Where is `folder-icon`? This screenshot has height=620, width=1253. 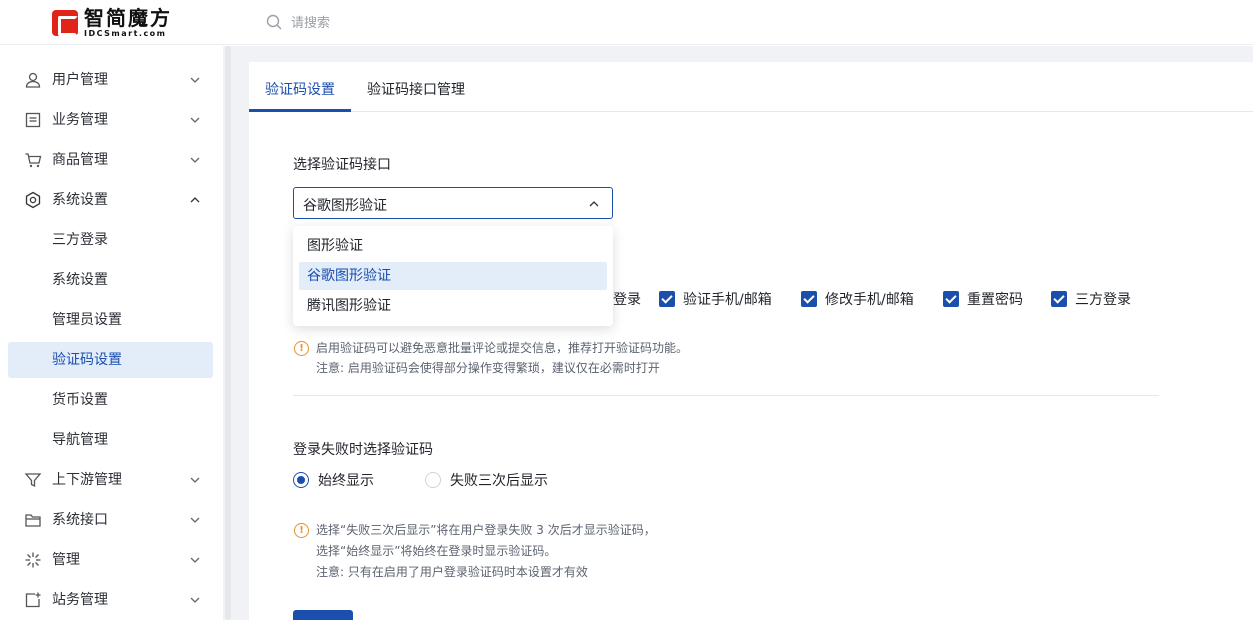
folder-icon is located at coordinates (33, 520).